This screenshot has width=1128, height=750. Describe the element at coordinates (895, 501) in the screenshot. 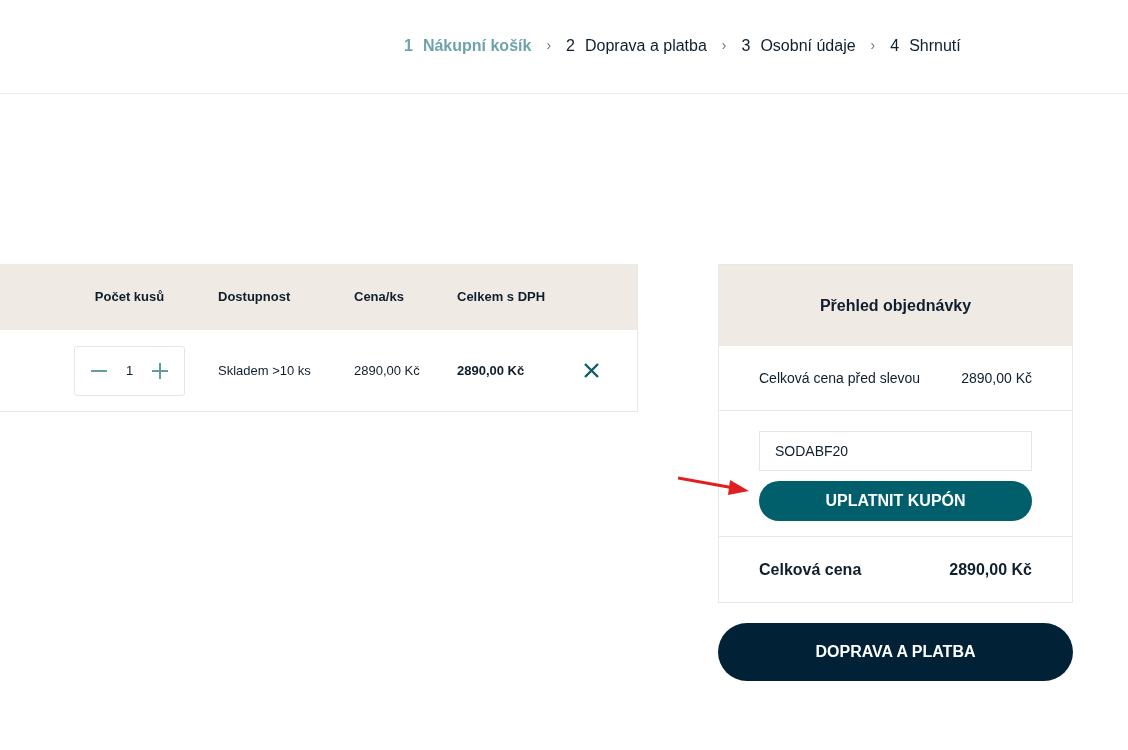

I see `apply-coupon-button: UPLATNIT KUPÓN` at that location.